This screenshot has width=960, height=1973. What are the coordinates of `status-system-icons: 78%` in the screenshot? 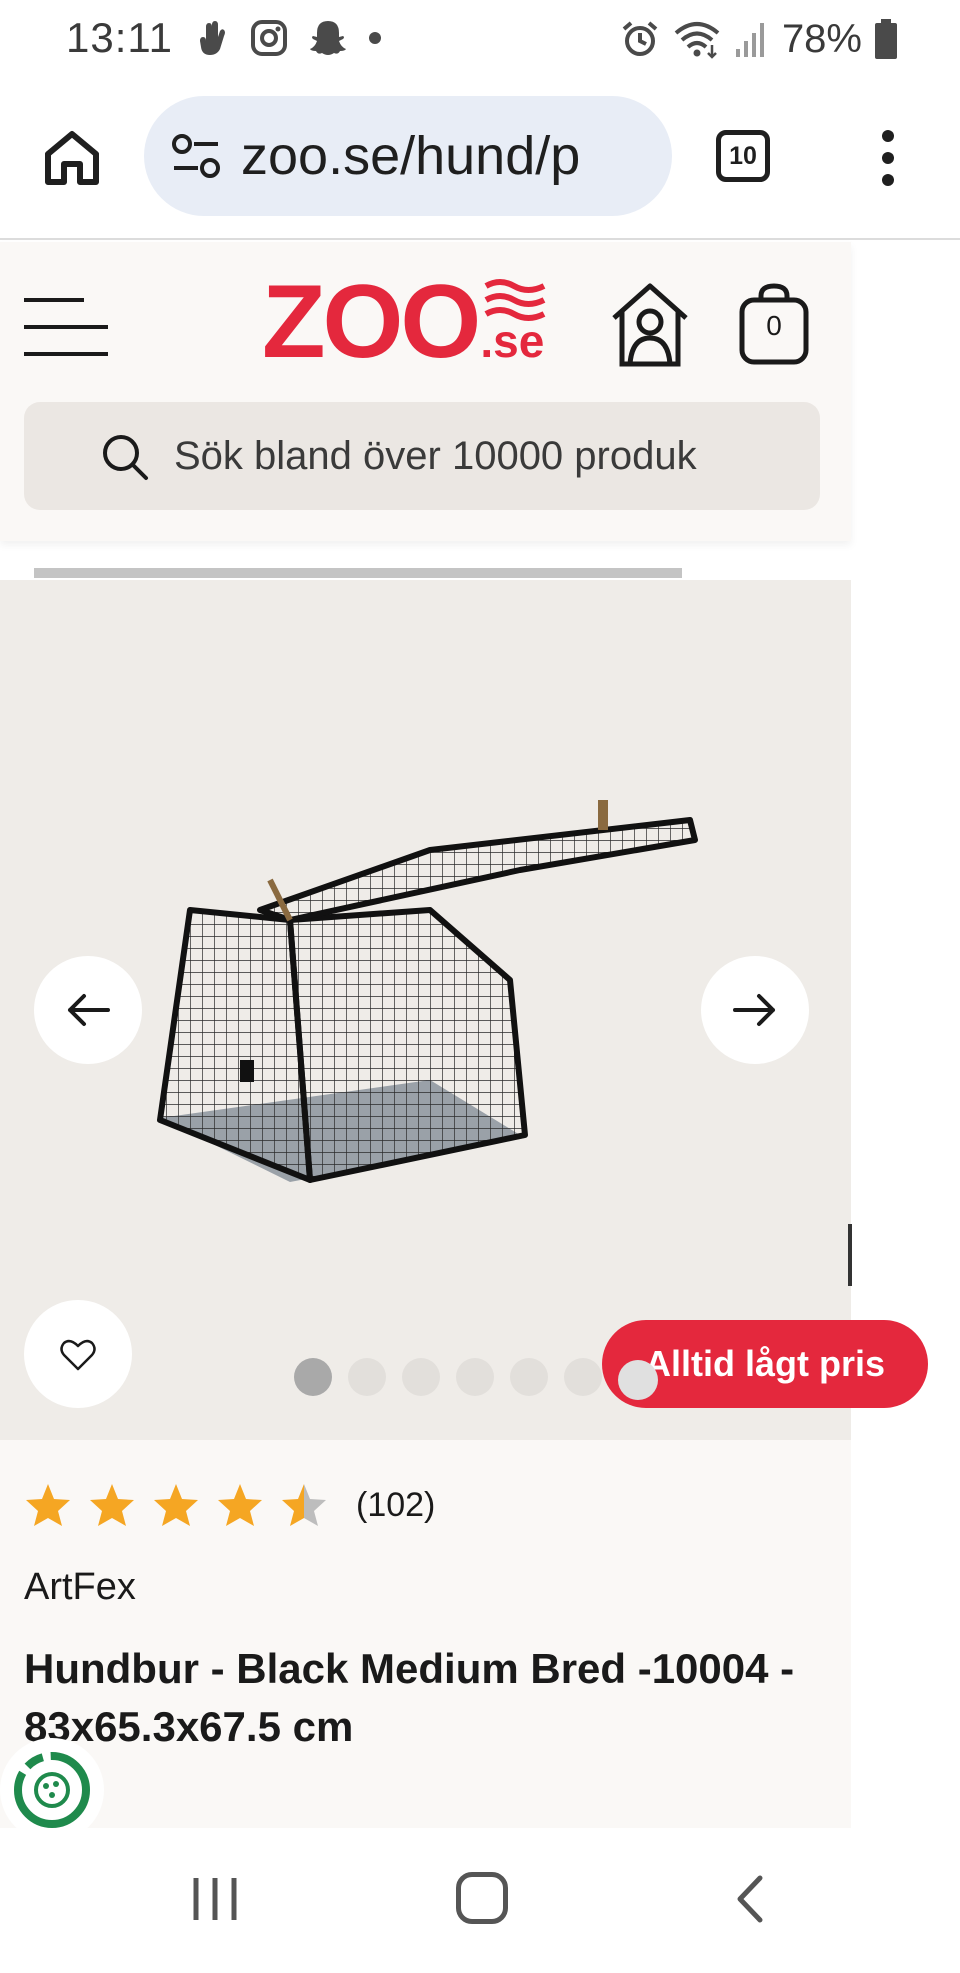 It's located at (759, 39).